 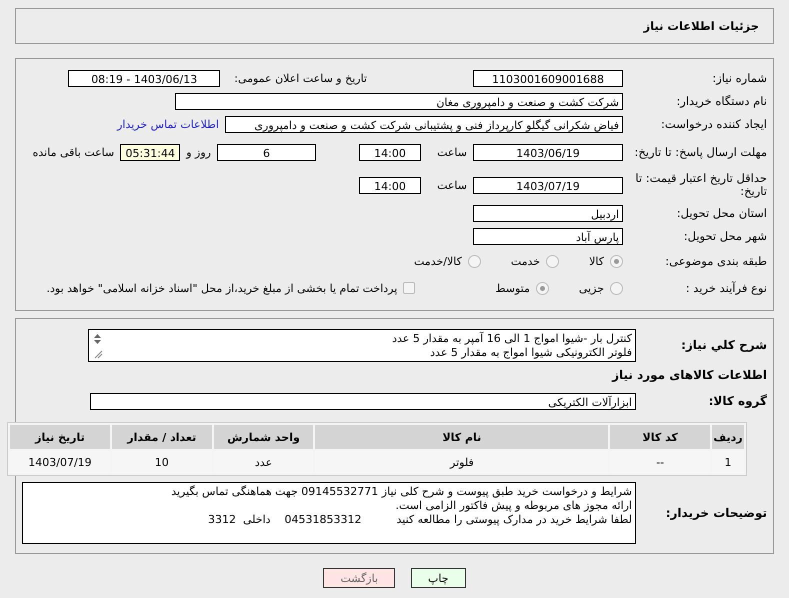 I want to click on goods-group-field: ابزارآلات الکتریکی, so click(x=363, y=401).